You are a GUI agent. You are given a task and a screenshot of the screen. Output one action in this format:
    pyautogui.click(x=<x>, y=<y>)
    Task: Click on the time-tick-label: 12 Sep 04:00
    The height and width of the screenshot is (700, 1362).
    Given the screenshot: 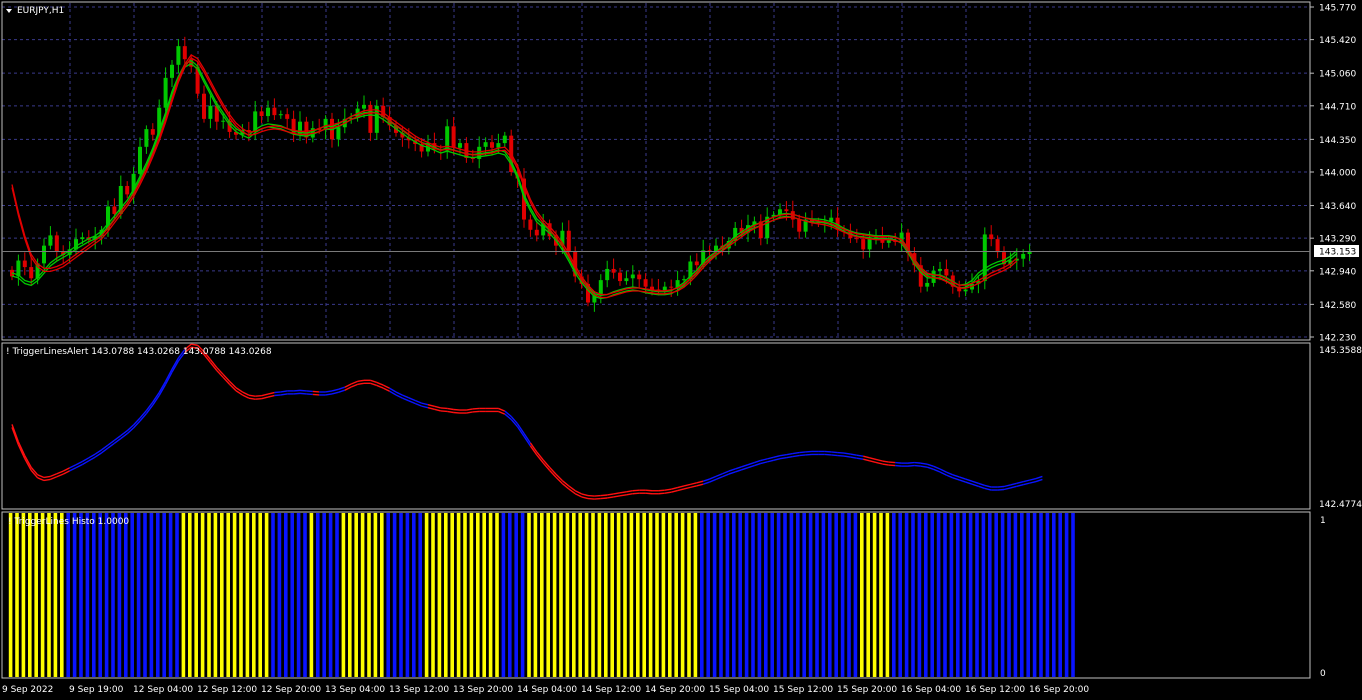 What is the action you would take?
    pyautogui.click(x=163, y=690)
    